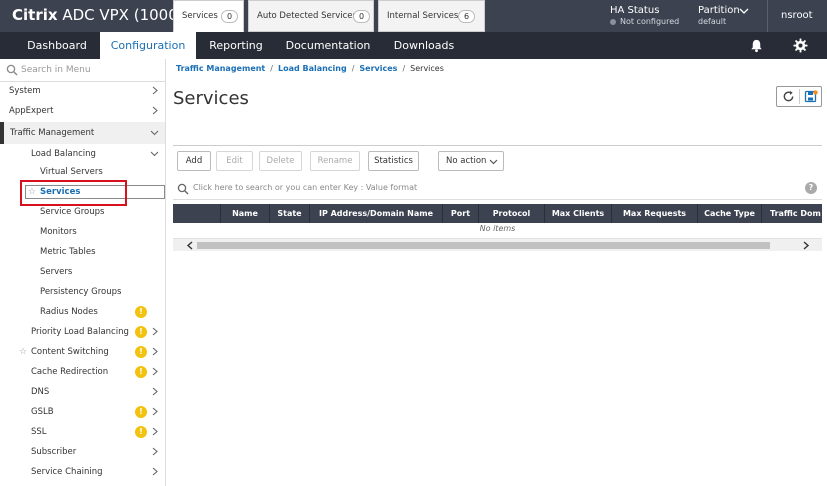  Describe the element at coordinates (811, 188) in the screenshot. I see `help-icon: ?` at that location.